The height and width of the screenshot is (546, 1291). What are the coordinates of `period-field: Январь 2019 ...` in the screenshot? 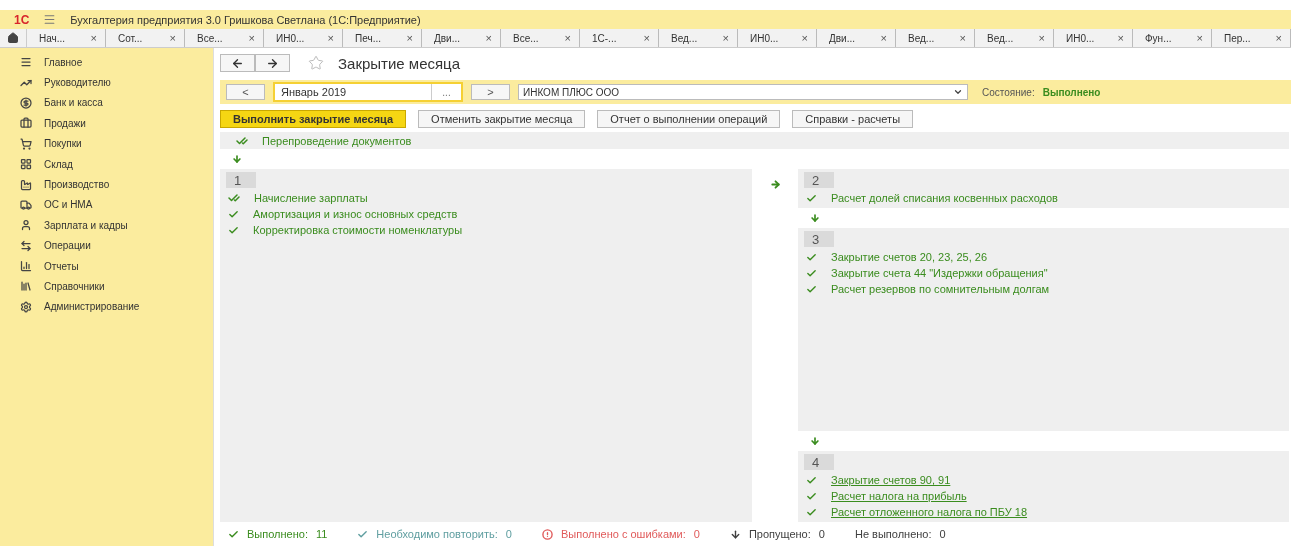 It's located at (368, 92).